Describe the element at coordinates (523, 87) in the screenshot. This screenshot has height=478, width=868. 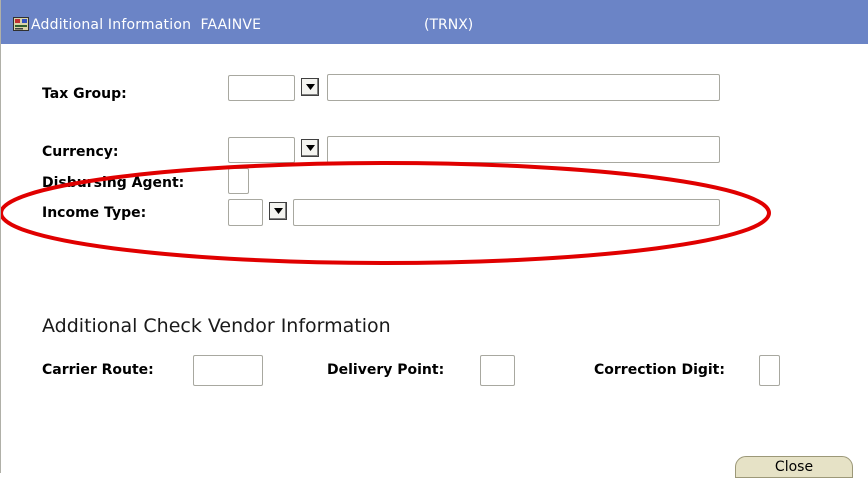
I see `tax-group-description-input` at that location.